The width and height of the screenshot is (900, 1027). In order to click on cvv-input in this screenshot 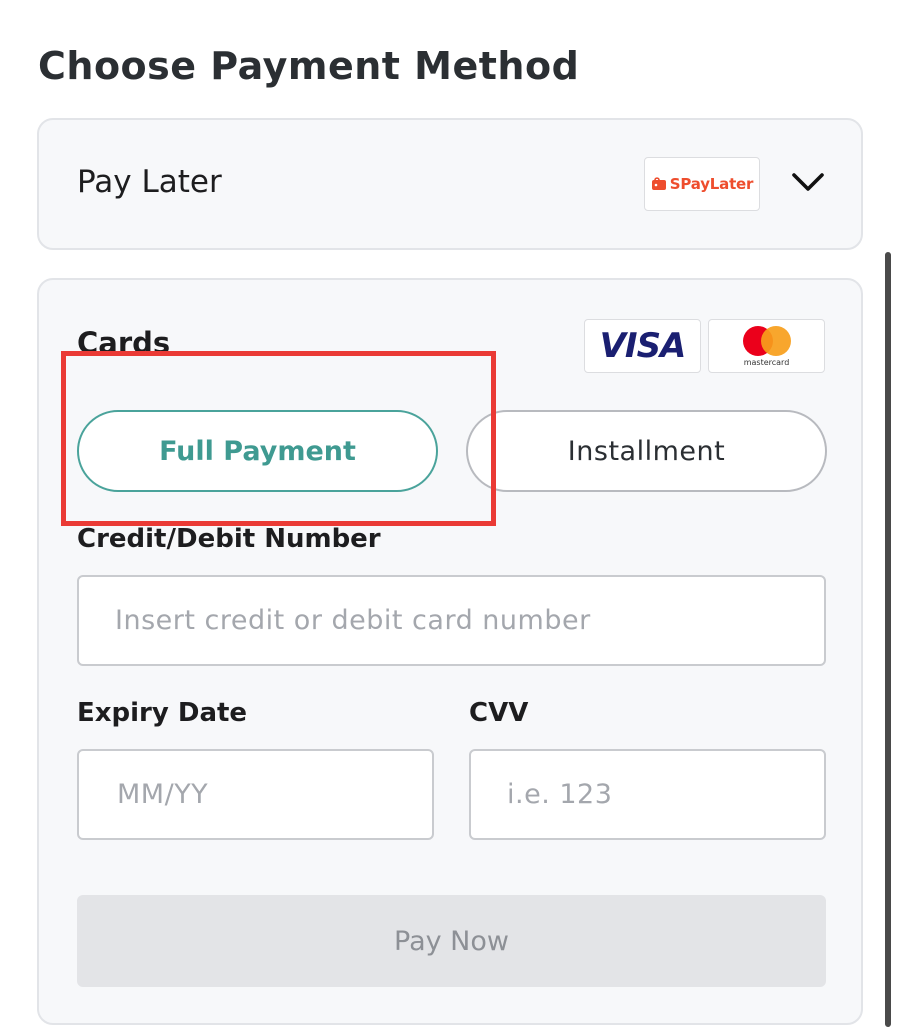, I will do `click(647, 794)`.